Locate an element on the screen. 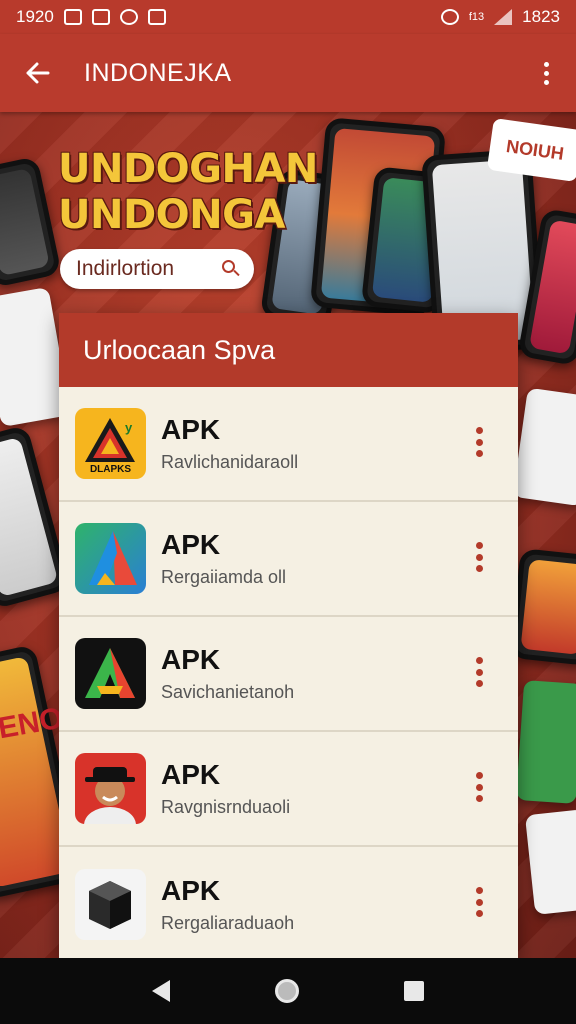  page-title: INDONEJKA is located at coordinates (158, 72).